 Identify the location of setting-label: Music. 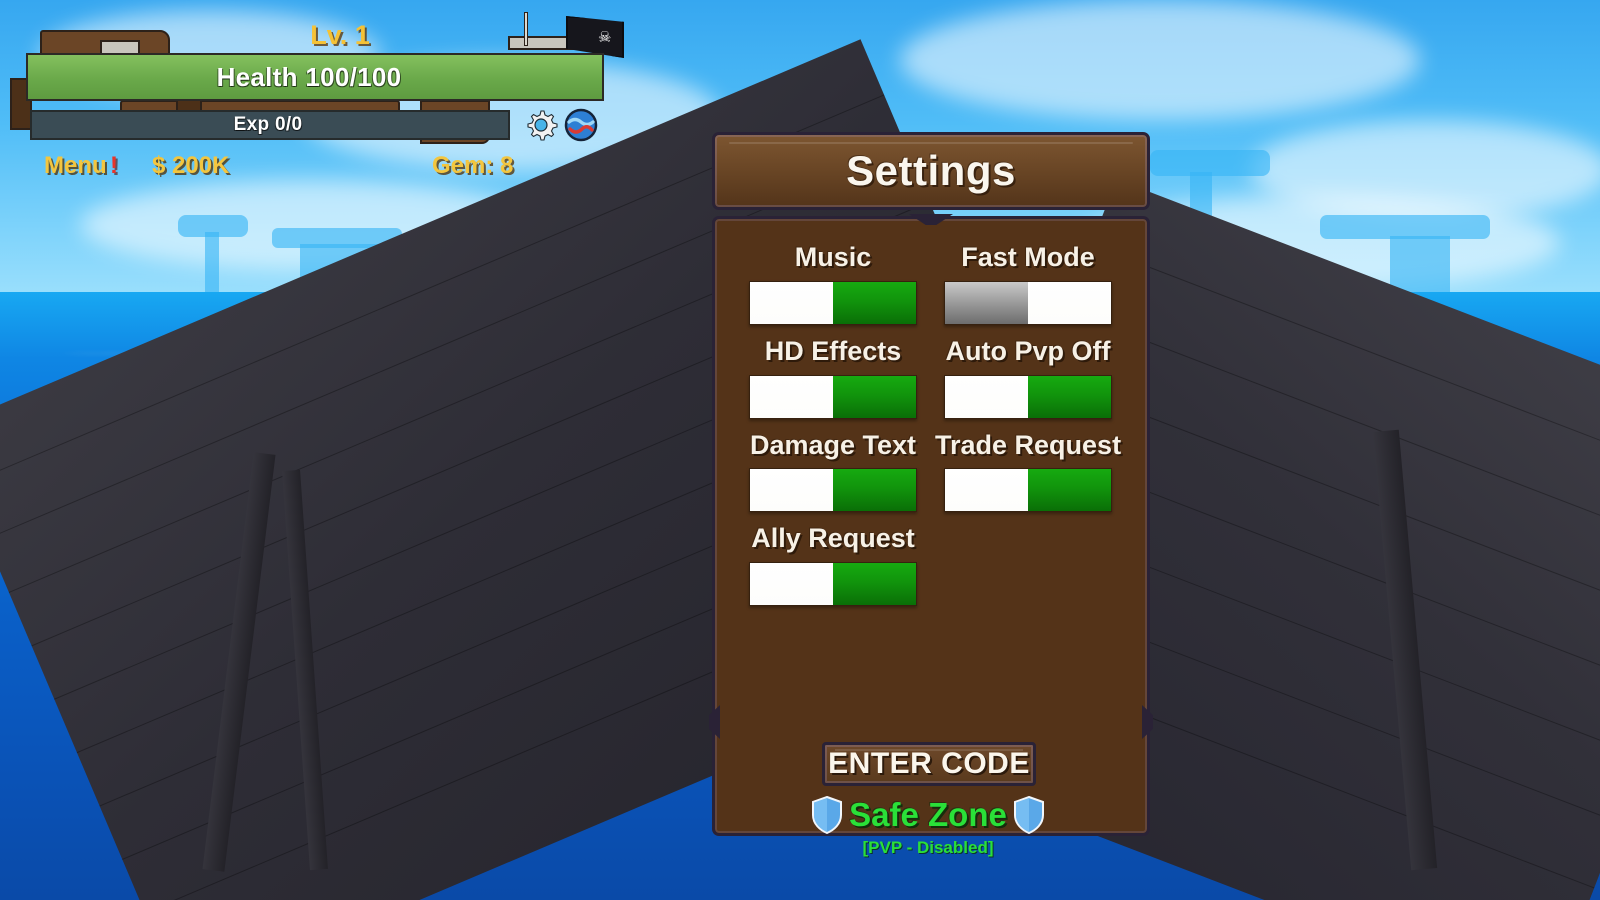
(833, 257).